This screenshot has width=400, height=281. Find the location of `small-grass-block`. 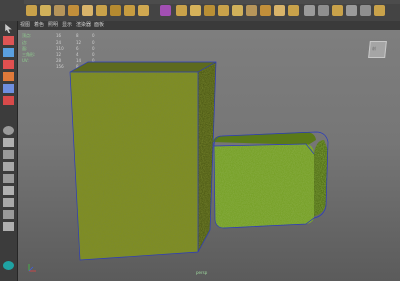

small-grass-block is located at coordinates (271, 180).